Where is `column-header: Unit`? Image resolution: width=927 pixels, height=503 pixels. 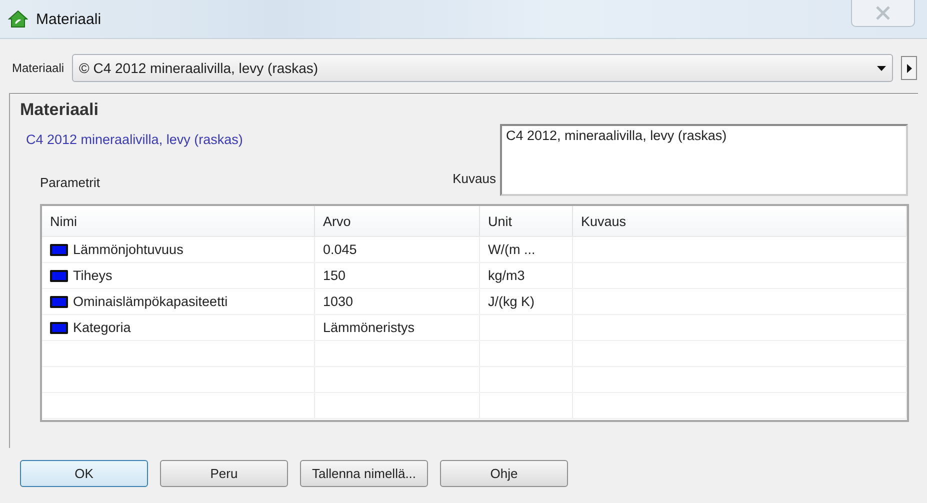 column-header: Unit is located at coordinates (526, 221).